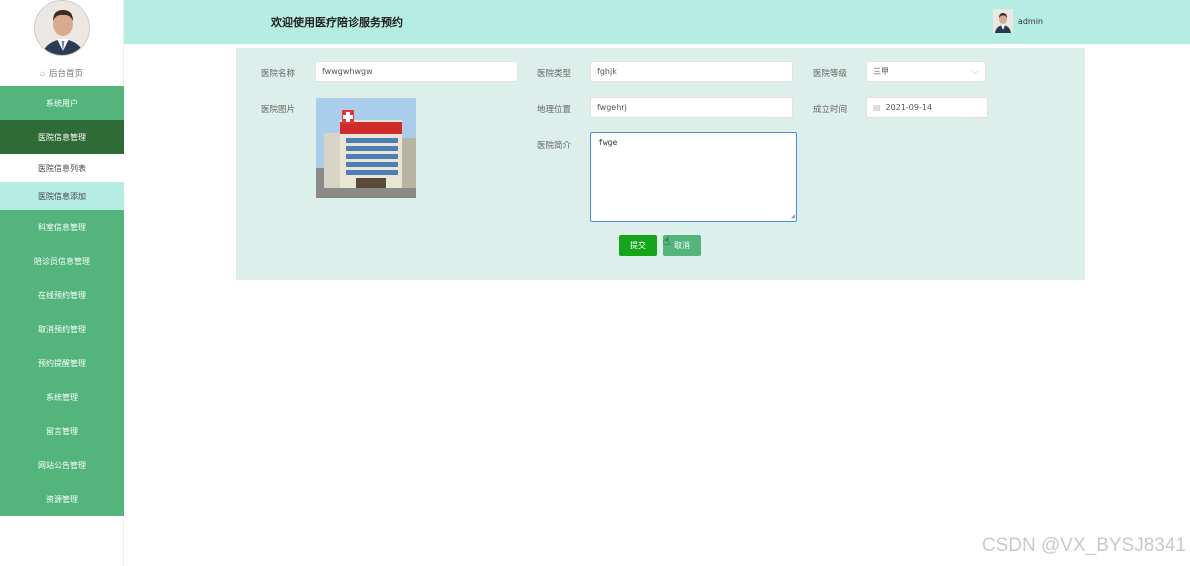 This screenshot has height=566, width=1190. I want to click on founded-date-input: ▤ 2021-09-14, so click(927, 107).